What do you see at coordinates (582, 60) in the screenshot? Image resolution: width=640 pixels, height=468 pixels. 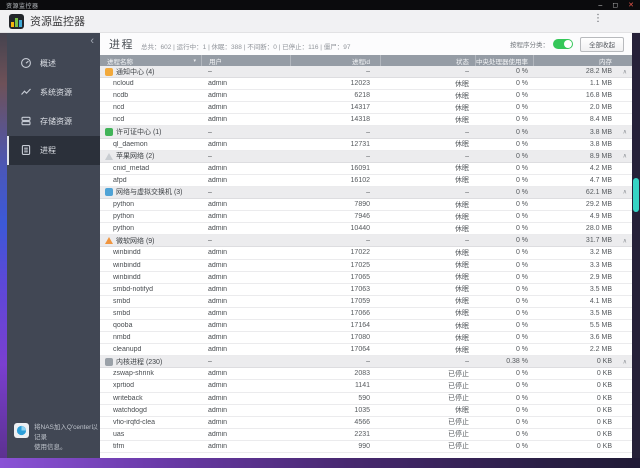 I see `col-memory: 内存` at bounding box center [582, 60].